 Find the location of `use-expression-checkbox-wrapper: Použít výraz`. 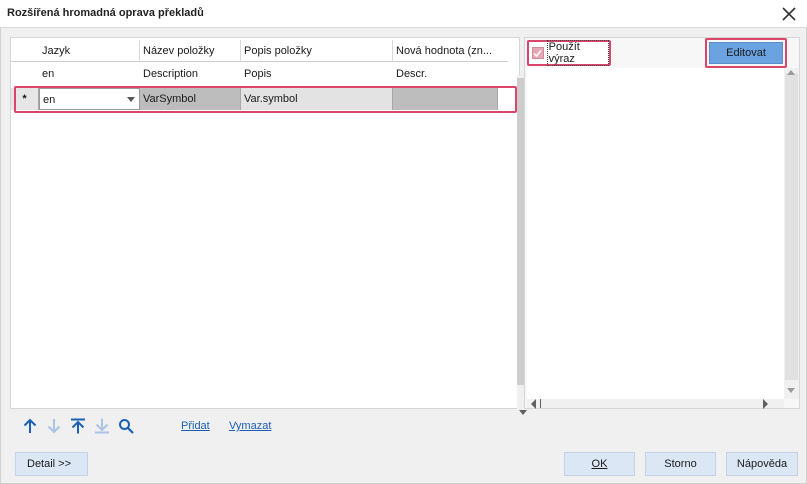

use-expression-checkbox-wrapper: Použít výraz is located at coordinates (569, 53).